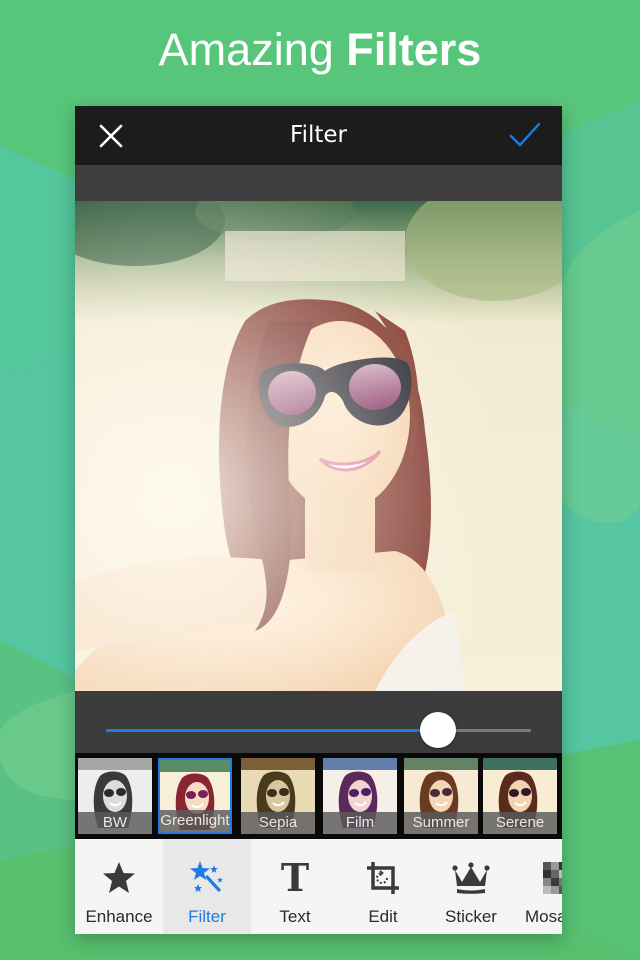  What do you see at coordinates (441, 796) in the screenshot?
I see `filter-thumbnail-summer: Summer` at bounding box center [441, 796].